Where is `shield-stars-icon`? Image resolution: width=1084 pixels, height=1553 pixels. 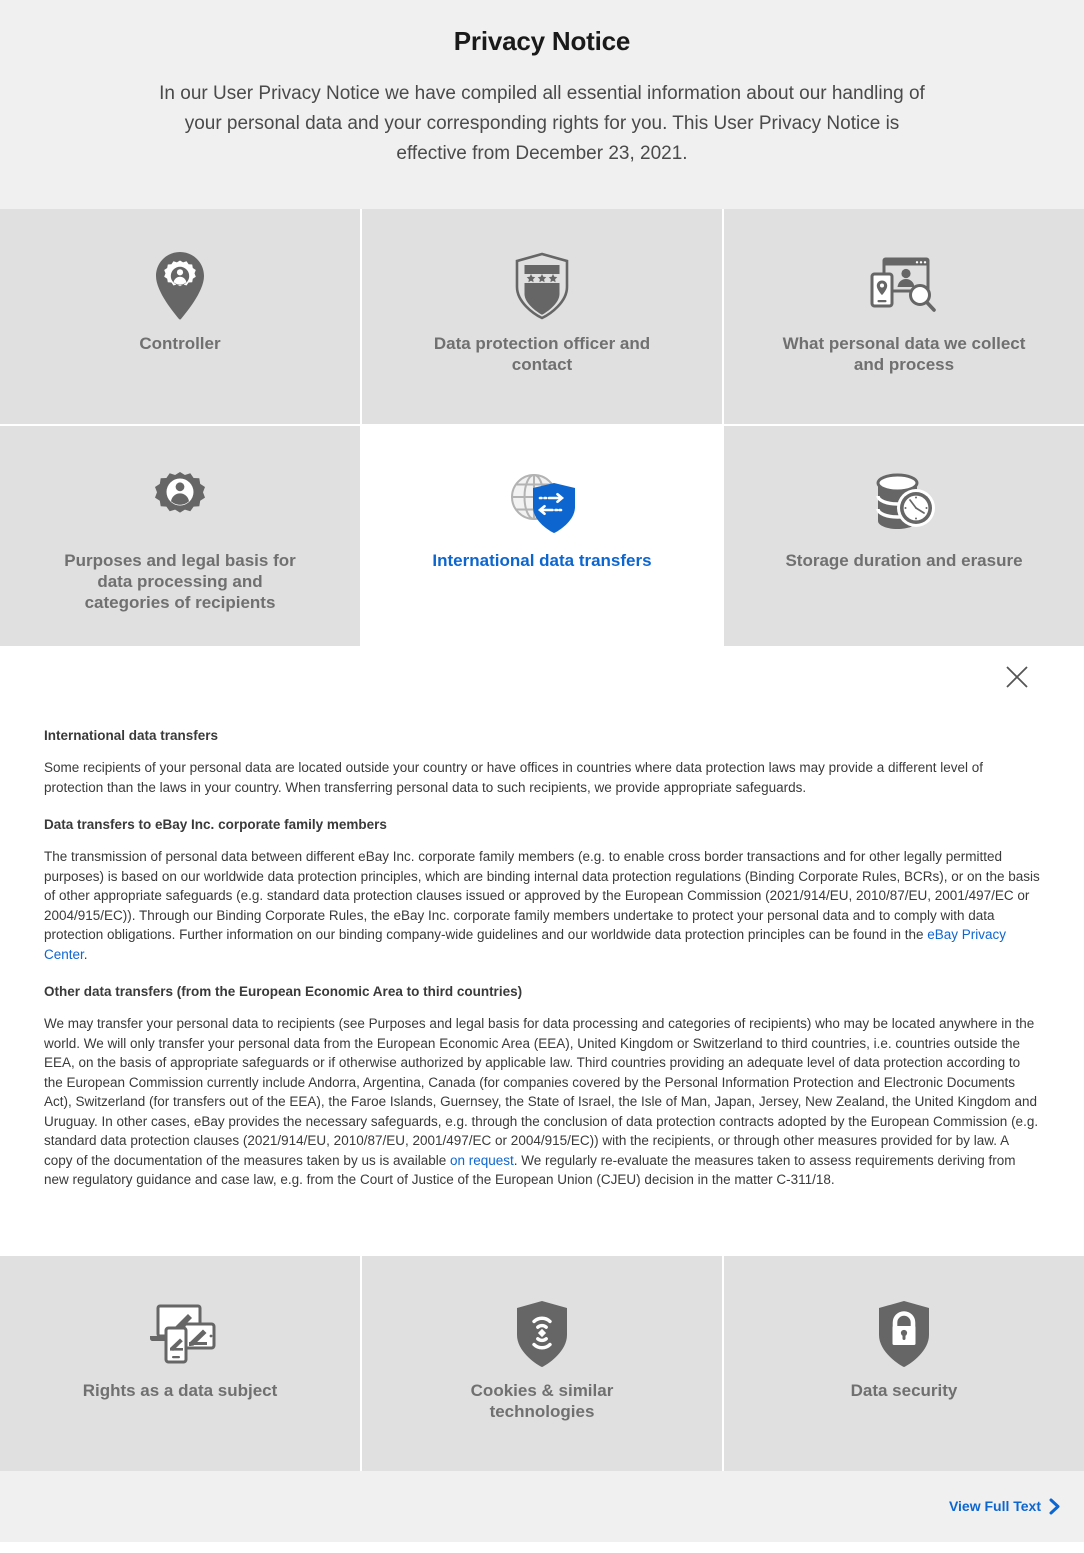 shield-stars-icon is located at coordinates (542, 286).